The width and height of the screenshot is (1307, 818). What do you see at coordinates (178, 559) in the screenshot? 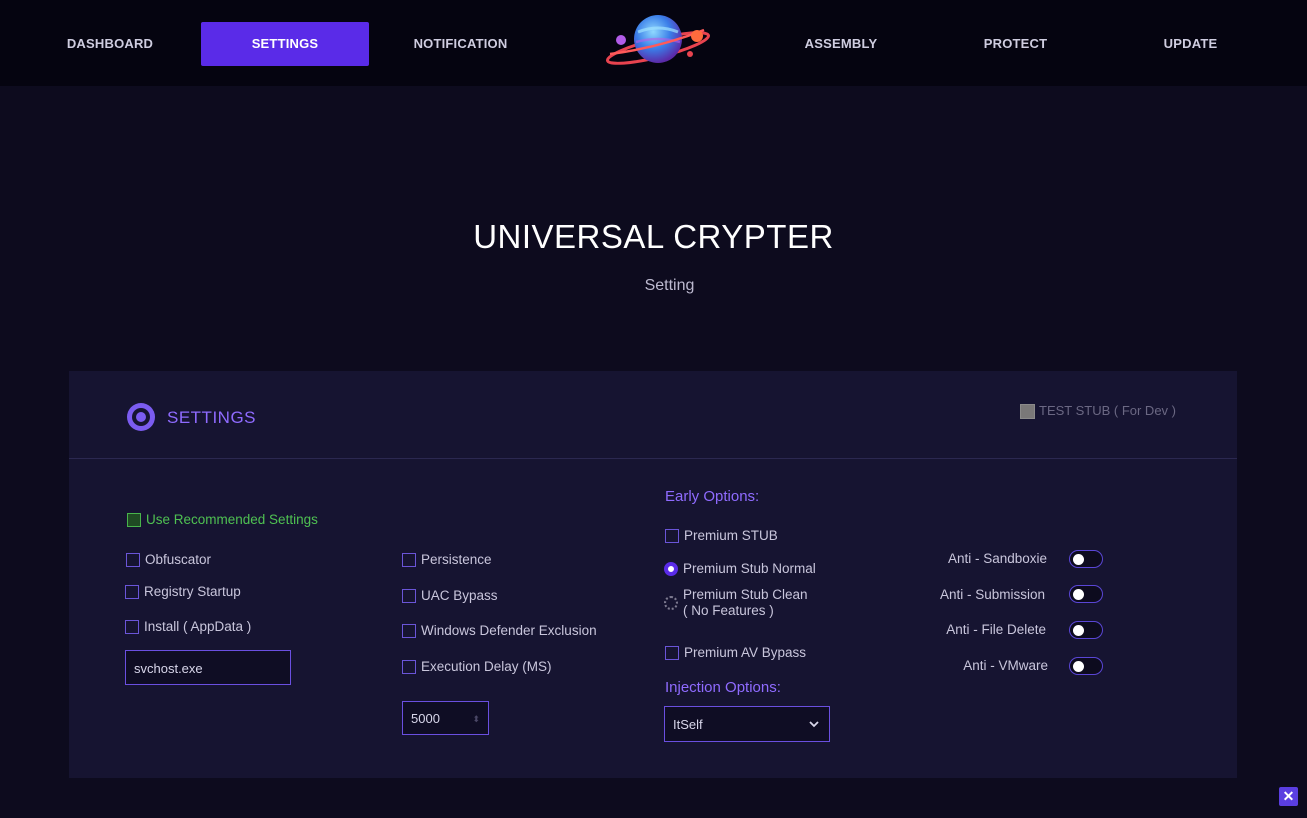
I see `obfuscator-label: Obfuscator` at bounding box center [178, 559].